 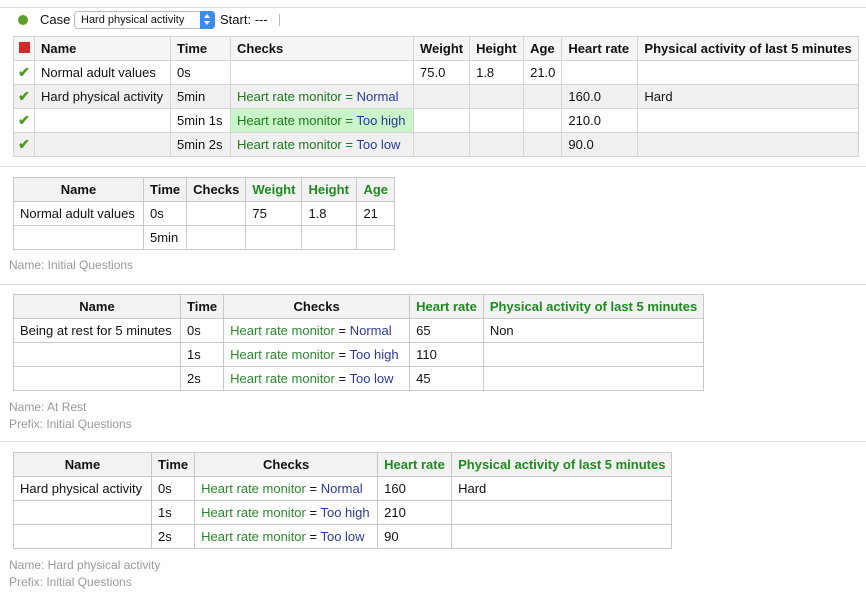 What do you see at coordinates (446, 354) in the screenshot?
I see `cell-heart-rate: 110` at bounding box center [446, 354].